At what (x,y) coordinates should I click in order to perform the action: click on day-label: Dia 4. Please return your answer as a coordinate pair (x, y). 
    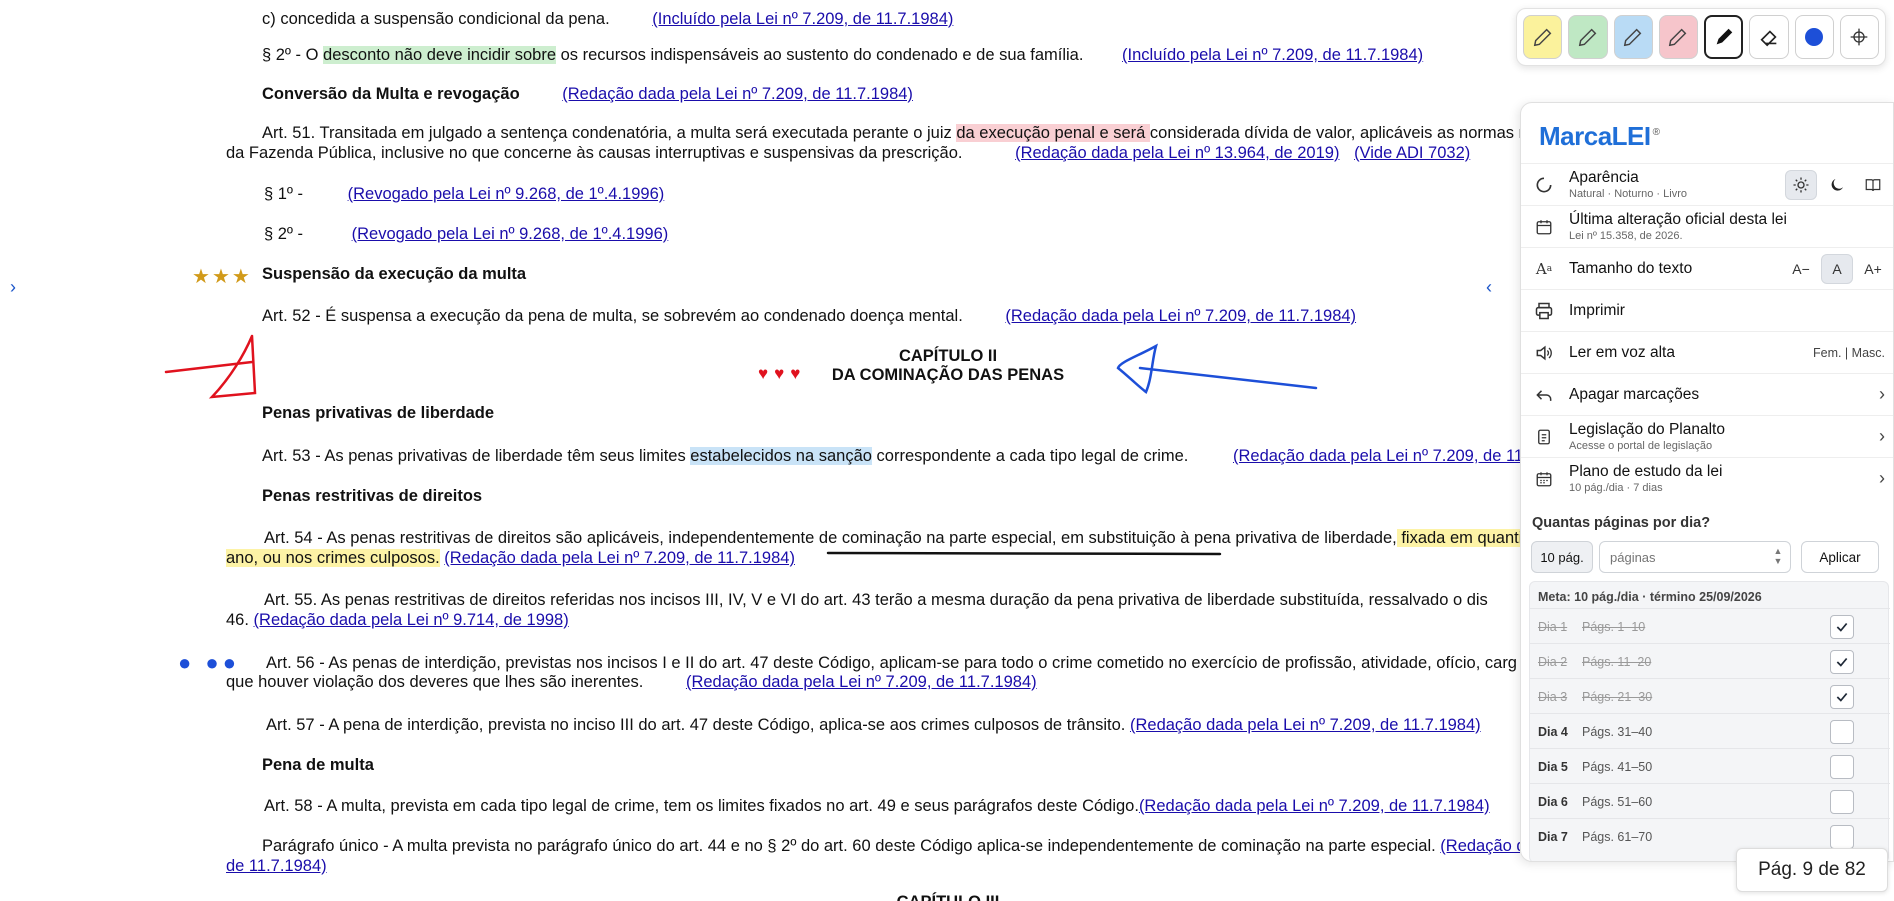
    Looking at the image, I should click on (1553, 732).